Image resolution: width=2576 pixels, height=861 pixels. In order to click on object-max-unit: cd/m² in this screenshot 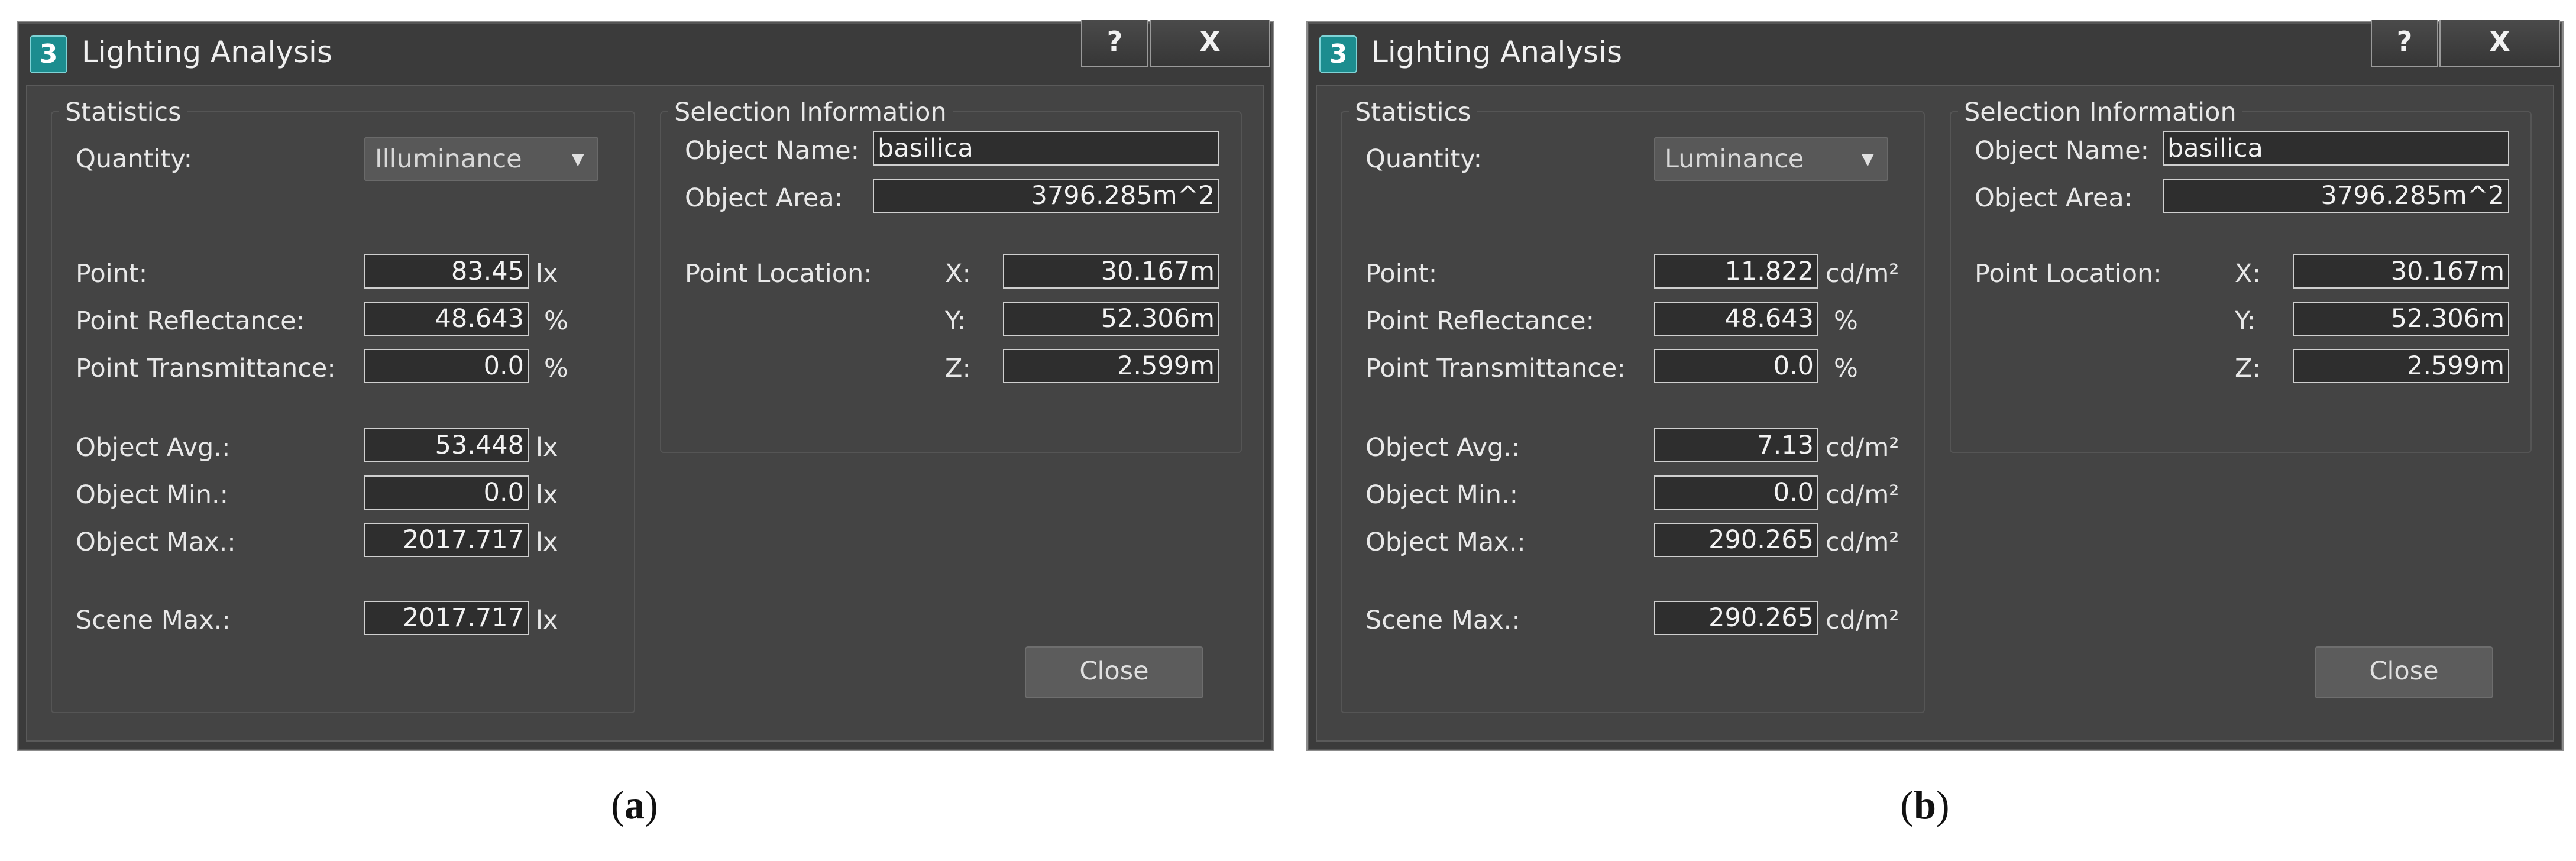, I will do `click(1863, 542)`.